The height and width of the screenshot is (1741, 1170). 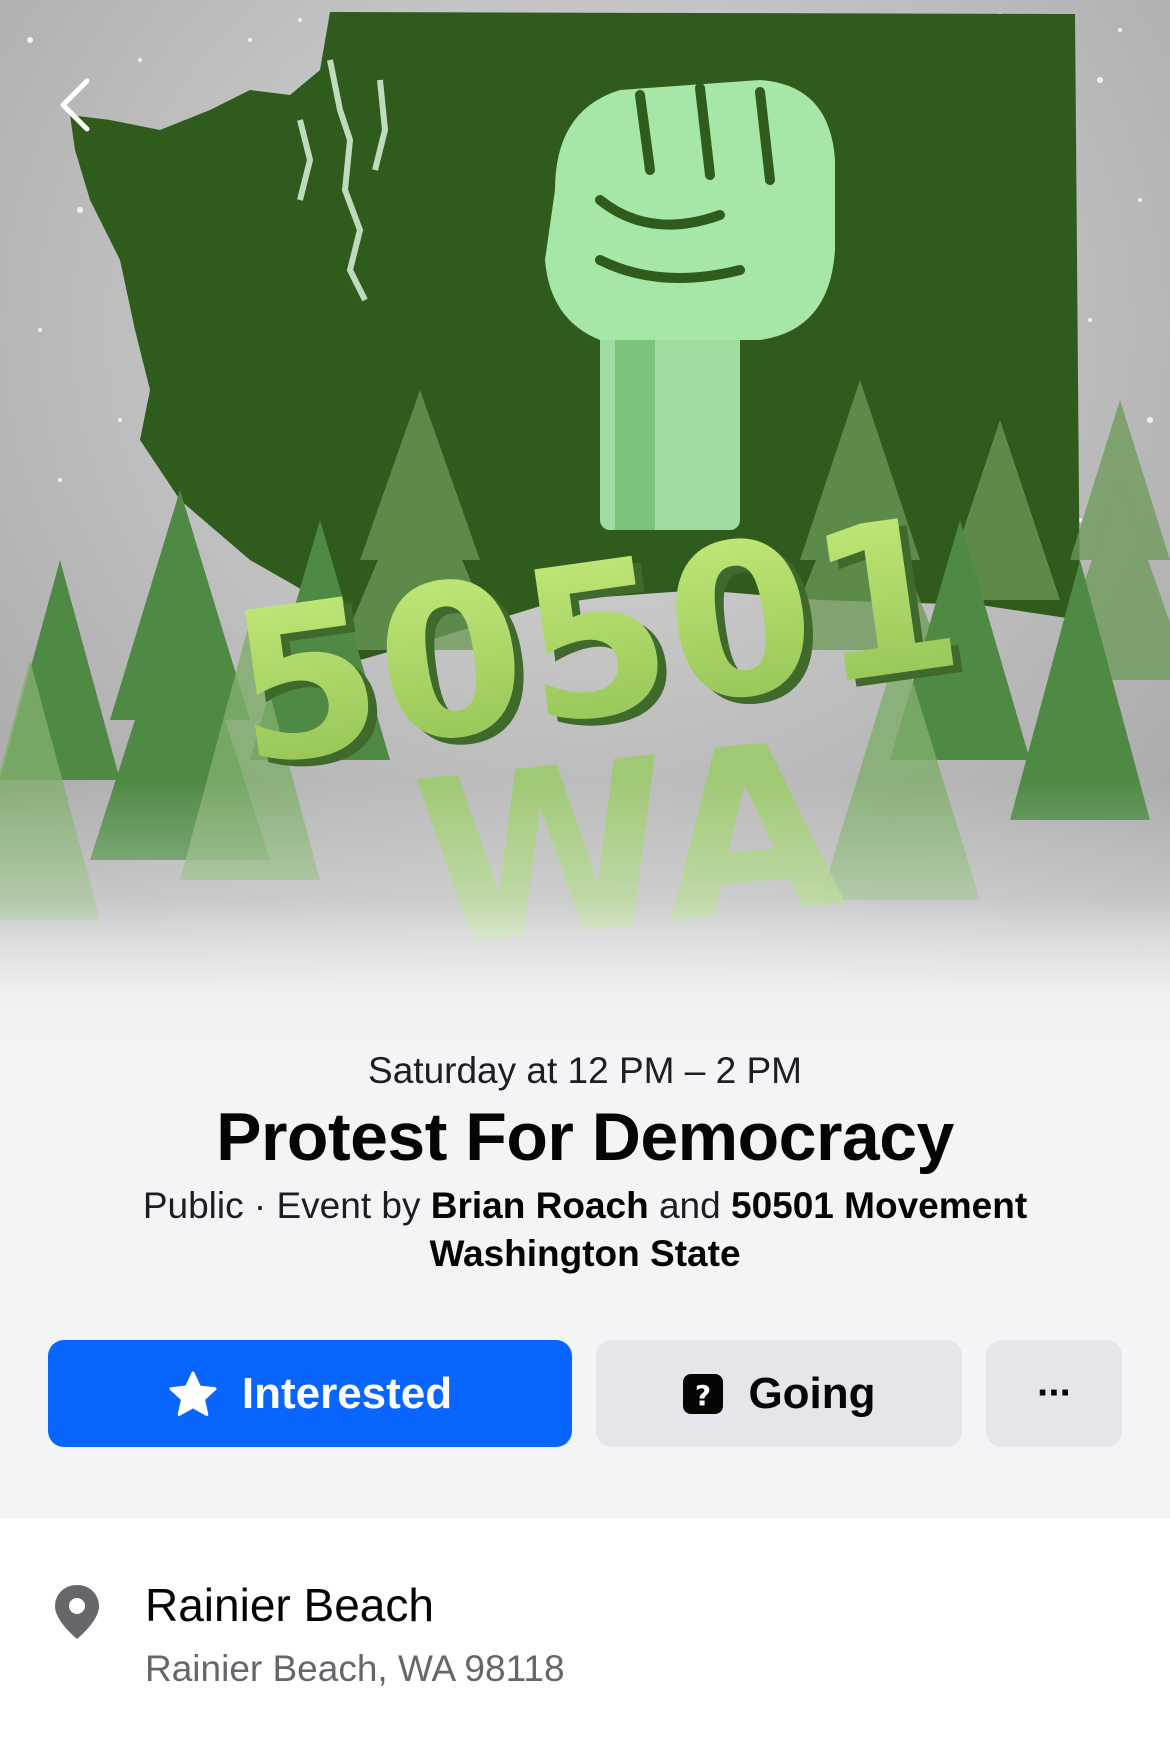 What do you see at coordinates (540, 1205) in the screenshot?
I see `host-link-brian-roach: Brian Roach` at bounding box center [540, 1205].